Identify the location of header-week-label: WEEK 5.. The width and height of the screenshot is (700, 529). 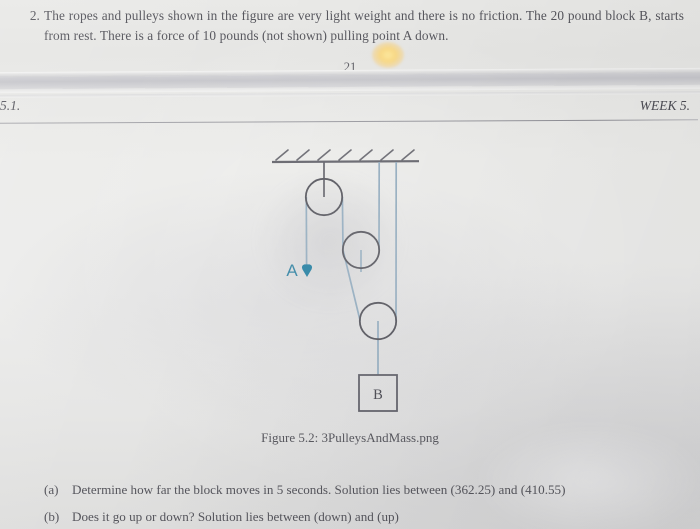
(664, 105).